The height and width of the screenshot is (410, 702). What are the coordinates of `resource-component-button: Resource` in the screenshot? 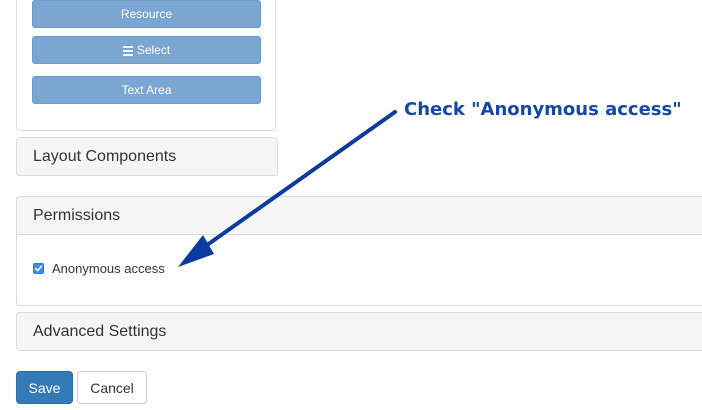 It's located at (146, 14).